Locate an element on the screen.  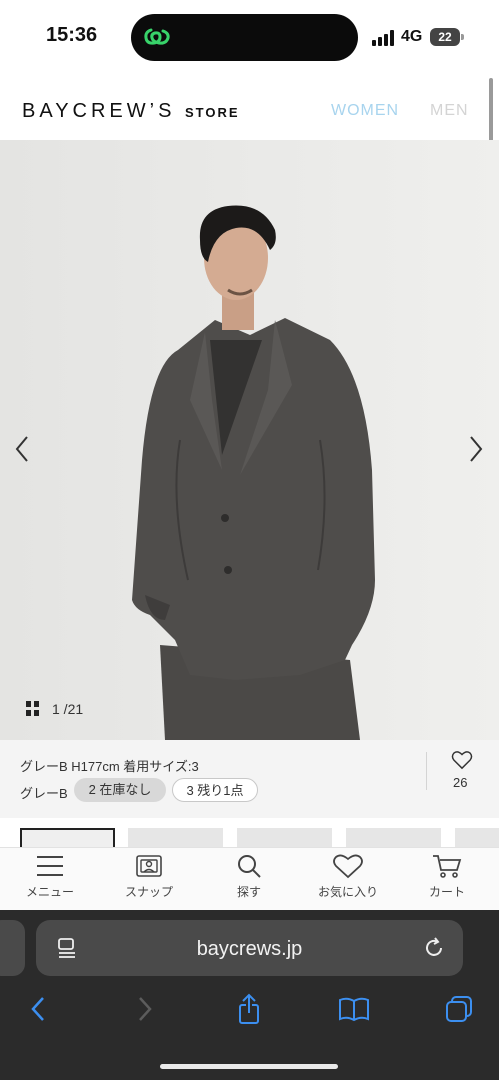
bottom-nav-favorites: お気に入り is located at coordinates (348, 876).